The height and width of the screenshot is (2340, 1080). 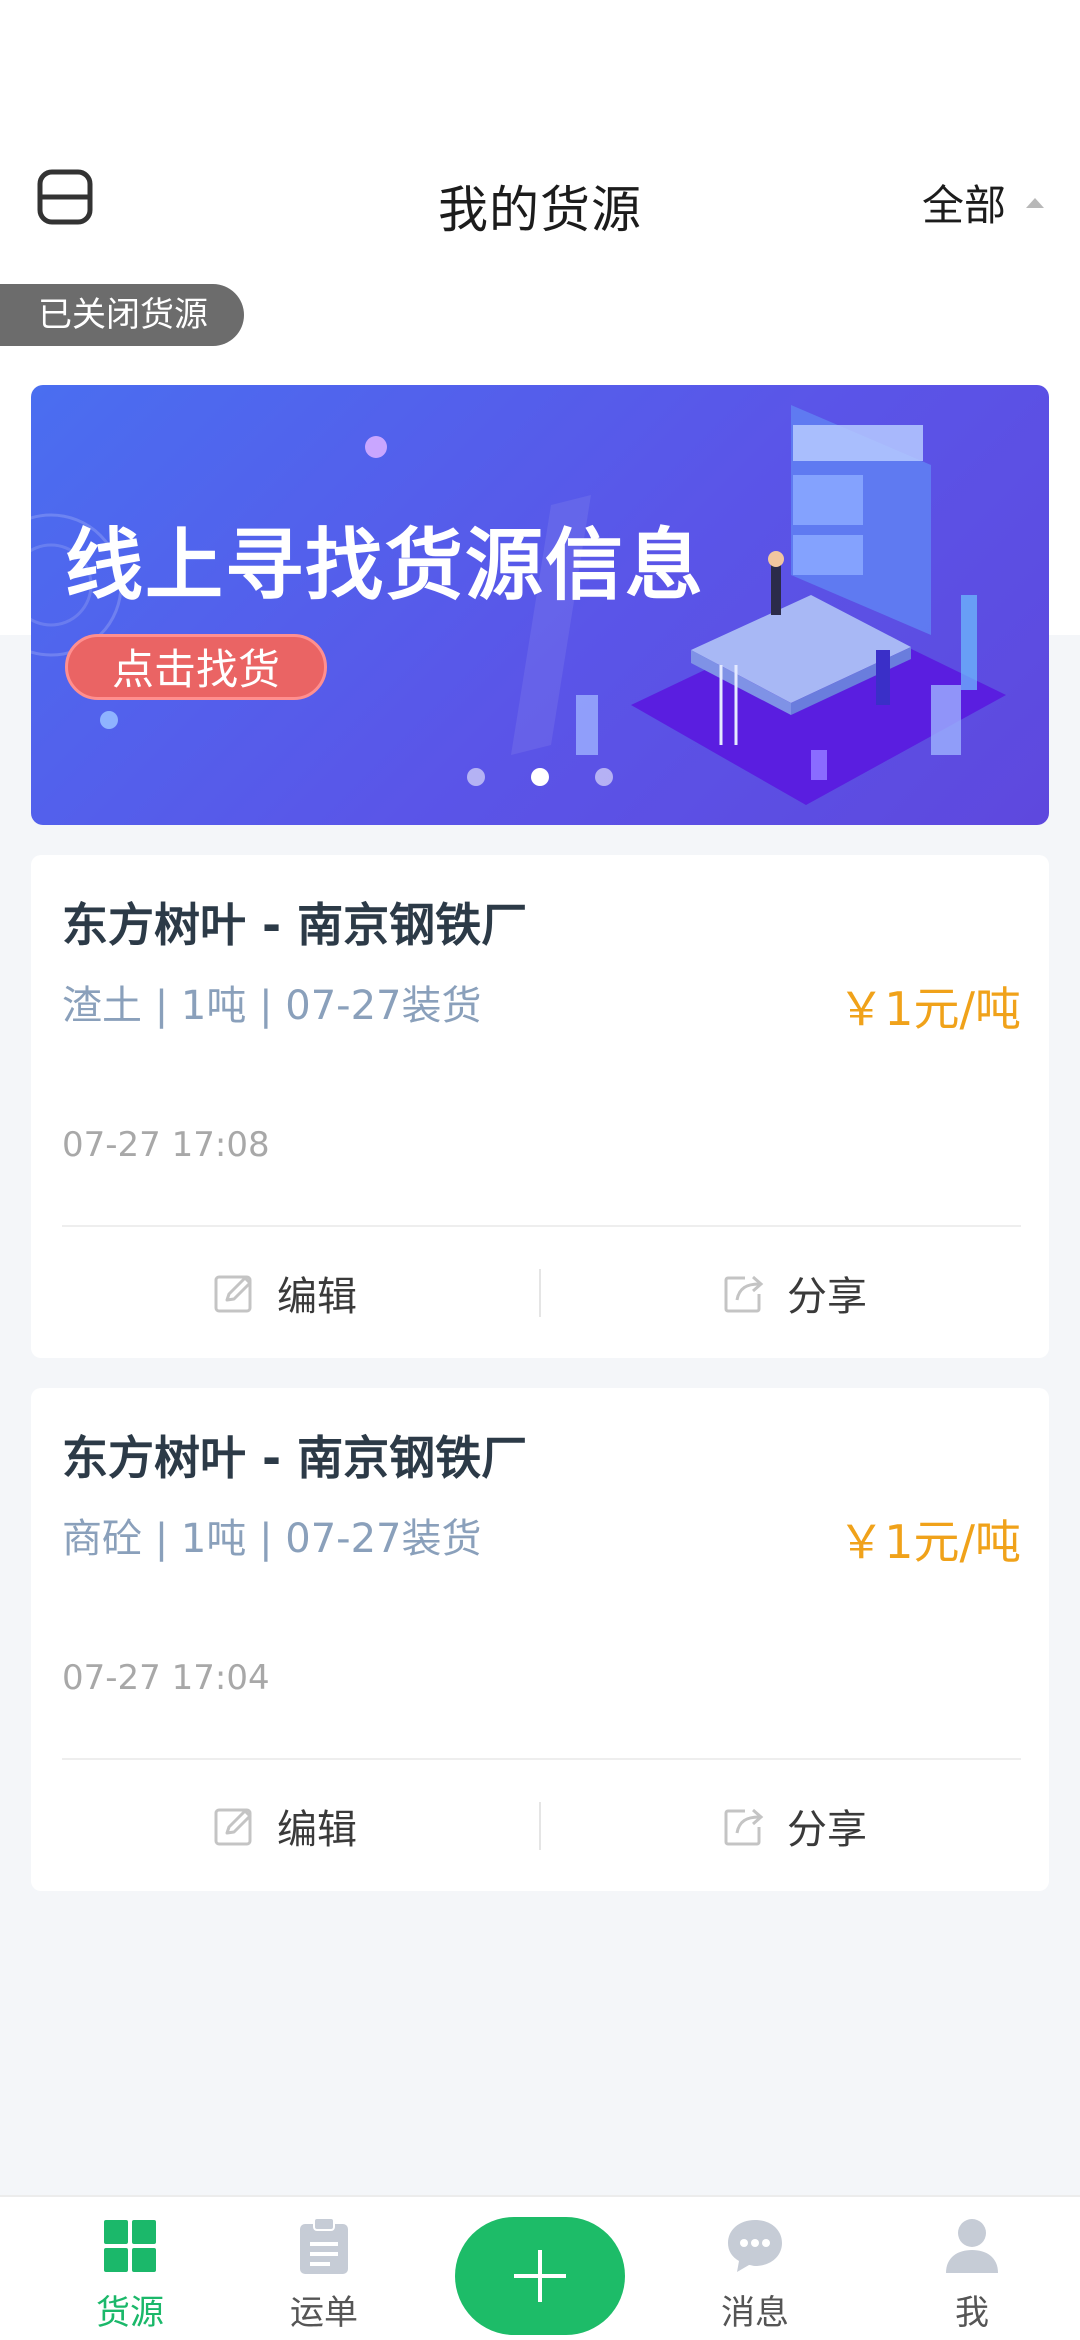 What do you see at coordinates (324, 2313) in the screenshot?
I see `nav-label: 运单` at bounding box center [324, 2313].